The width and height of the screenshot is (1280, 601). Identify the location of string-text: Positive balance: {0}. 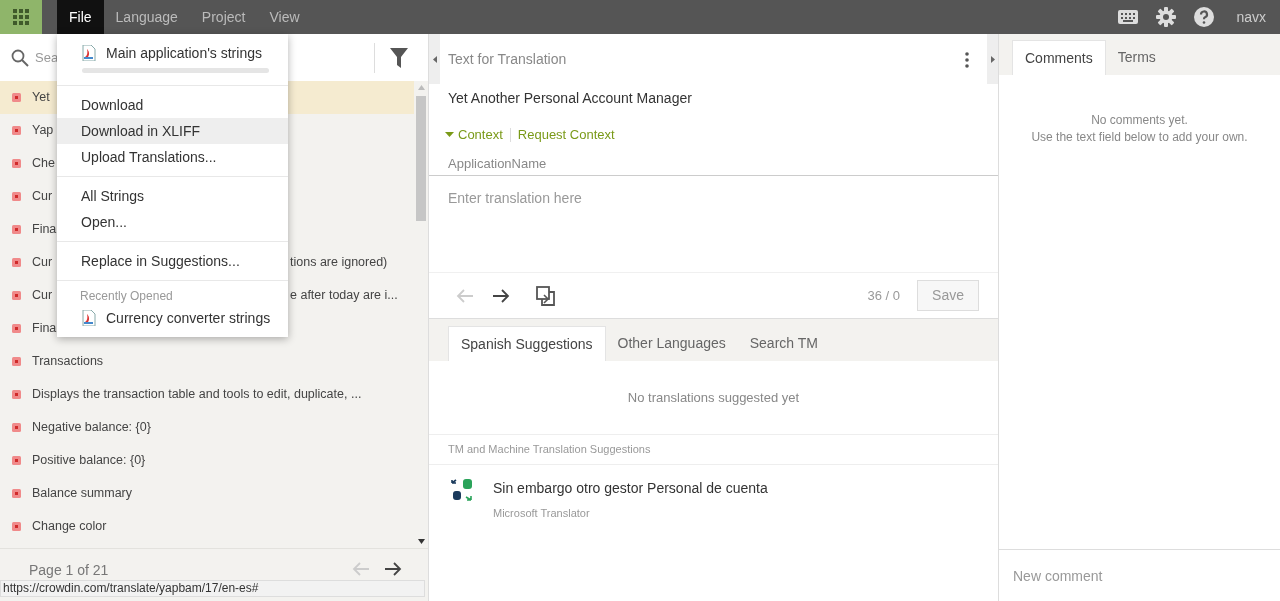
(89, 461).